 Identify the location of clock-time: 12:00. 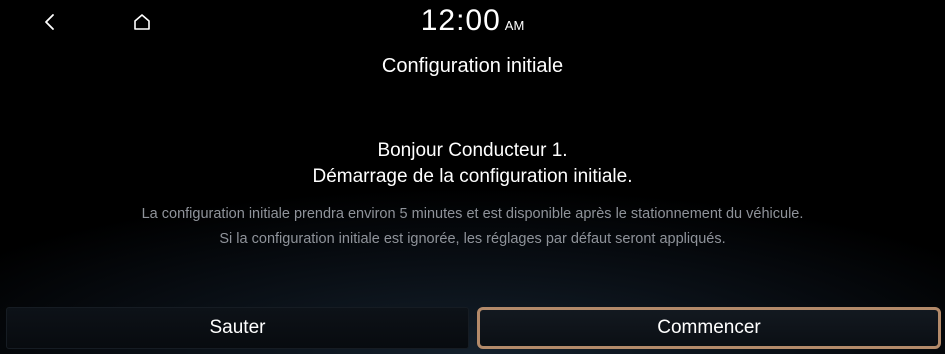
(460, 20).